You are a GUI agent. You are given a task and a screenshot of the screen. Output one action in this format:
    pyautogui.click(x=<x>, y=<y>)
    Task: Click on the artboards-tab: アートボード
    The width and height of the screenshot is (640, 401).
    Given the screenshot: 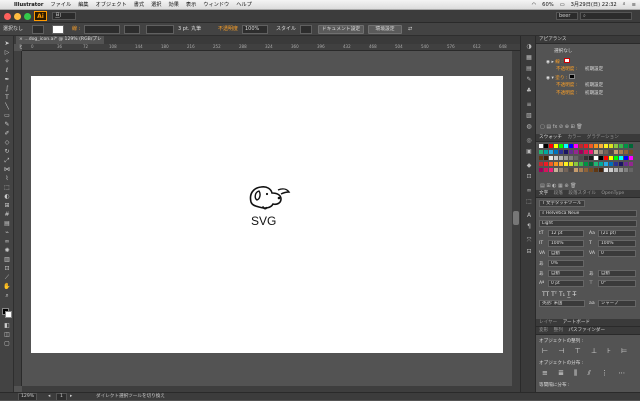 What is the action you would take?
    pyautogui.click(x=576, y=322)
    